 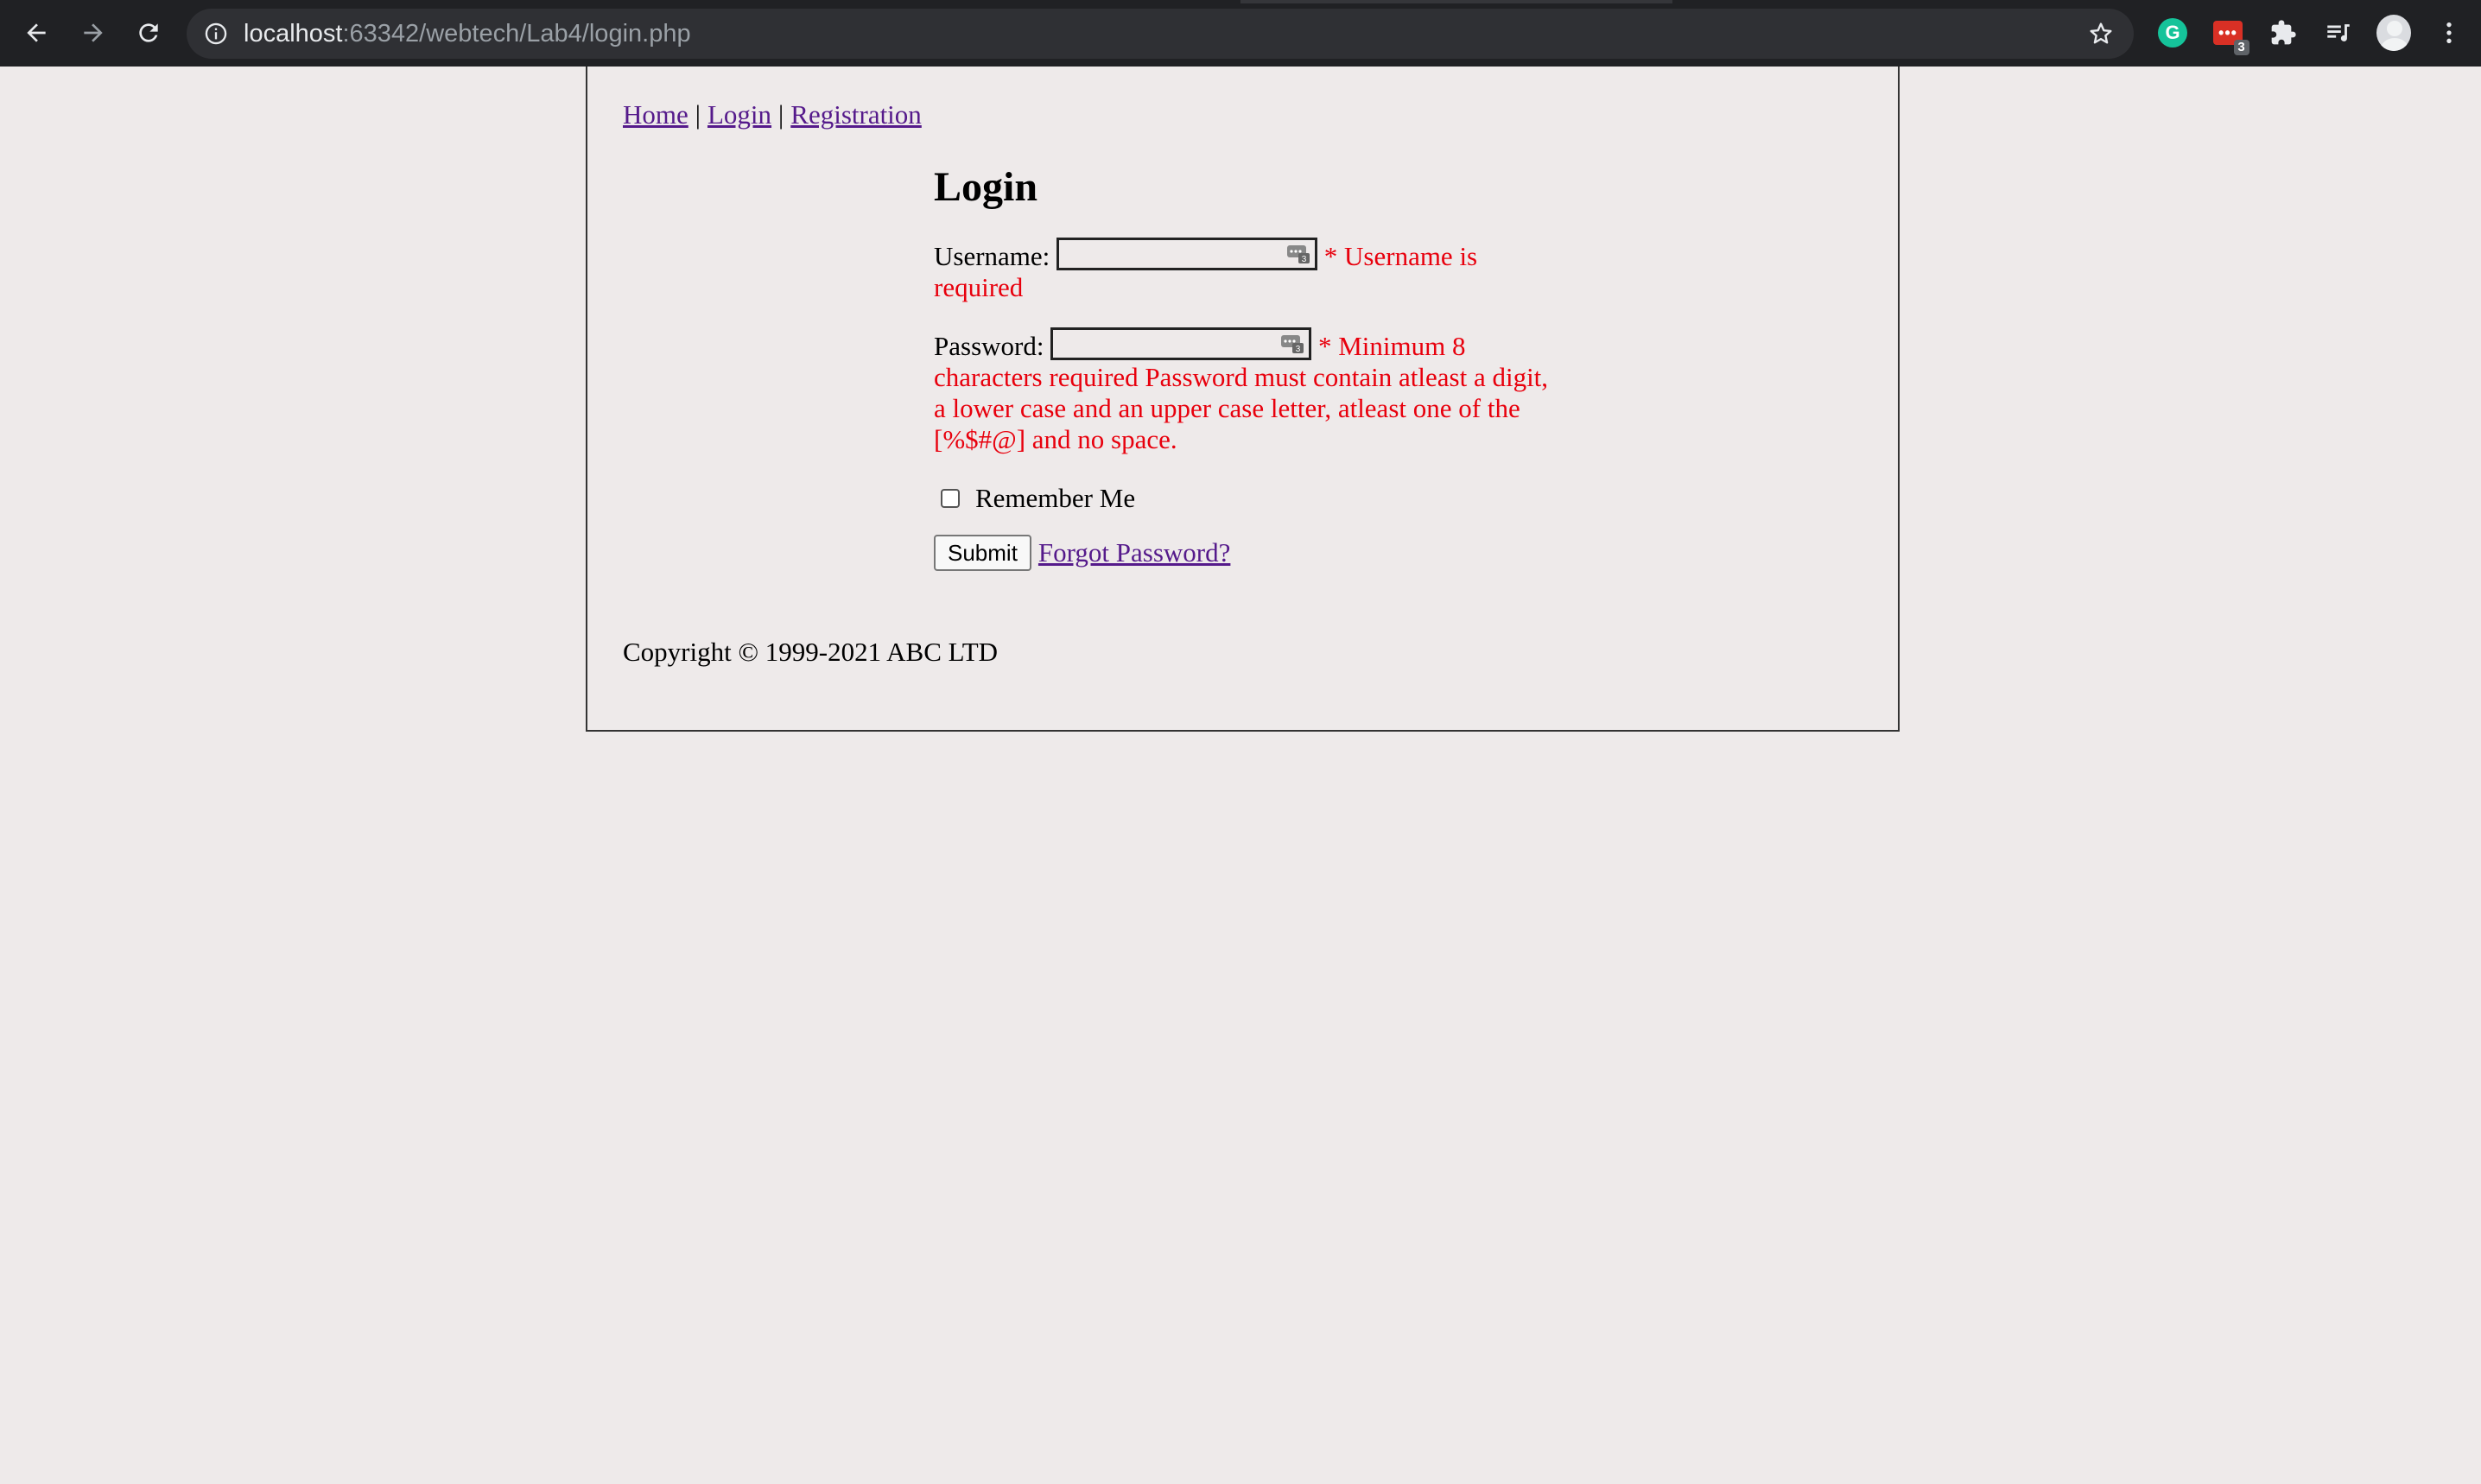 I want to click on back-arrow-icon, so click(x=36, y=32).